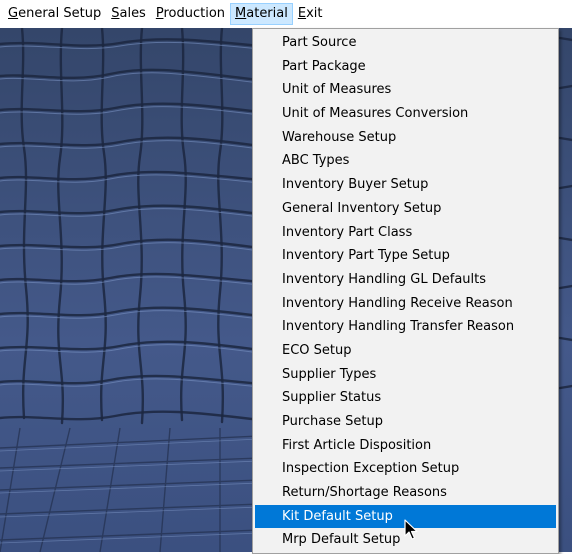 The height and width of the screenshot is (554, 572). Describe the element at coordinates (314, 13) in the screenshot. I see `menu-exit-label: xit` at that location.